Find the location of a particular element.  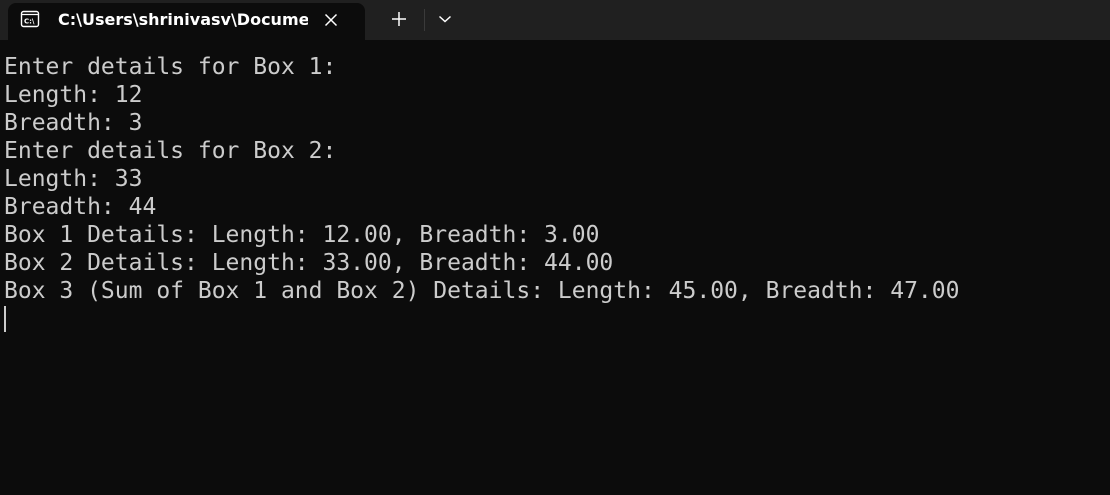

tab-separator is located at coordinates (424, 20).